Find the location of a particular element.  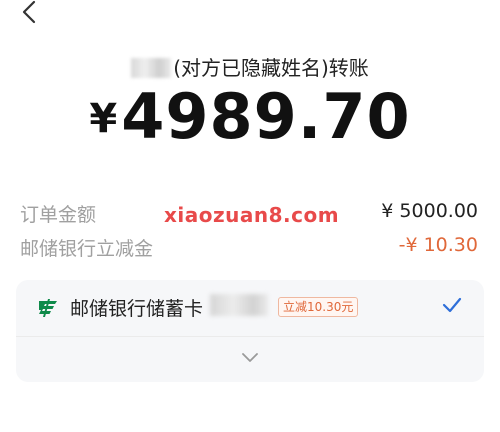

payee-name-suffix: (对方已隐藏姓名)转账 is located at coordinates (271, 68).